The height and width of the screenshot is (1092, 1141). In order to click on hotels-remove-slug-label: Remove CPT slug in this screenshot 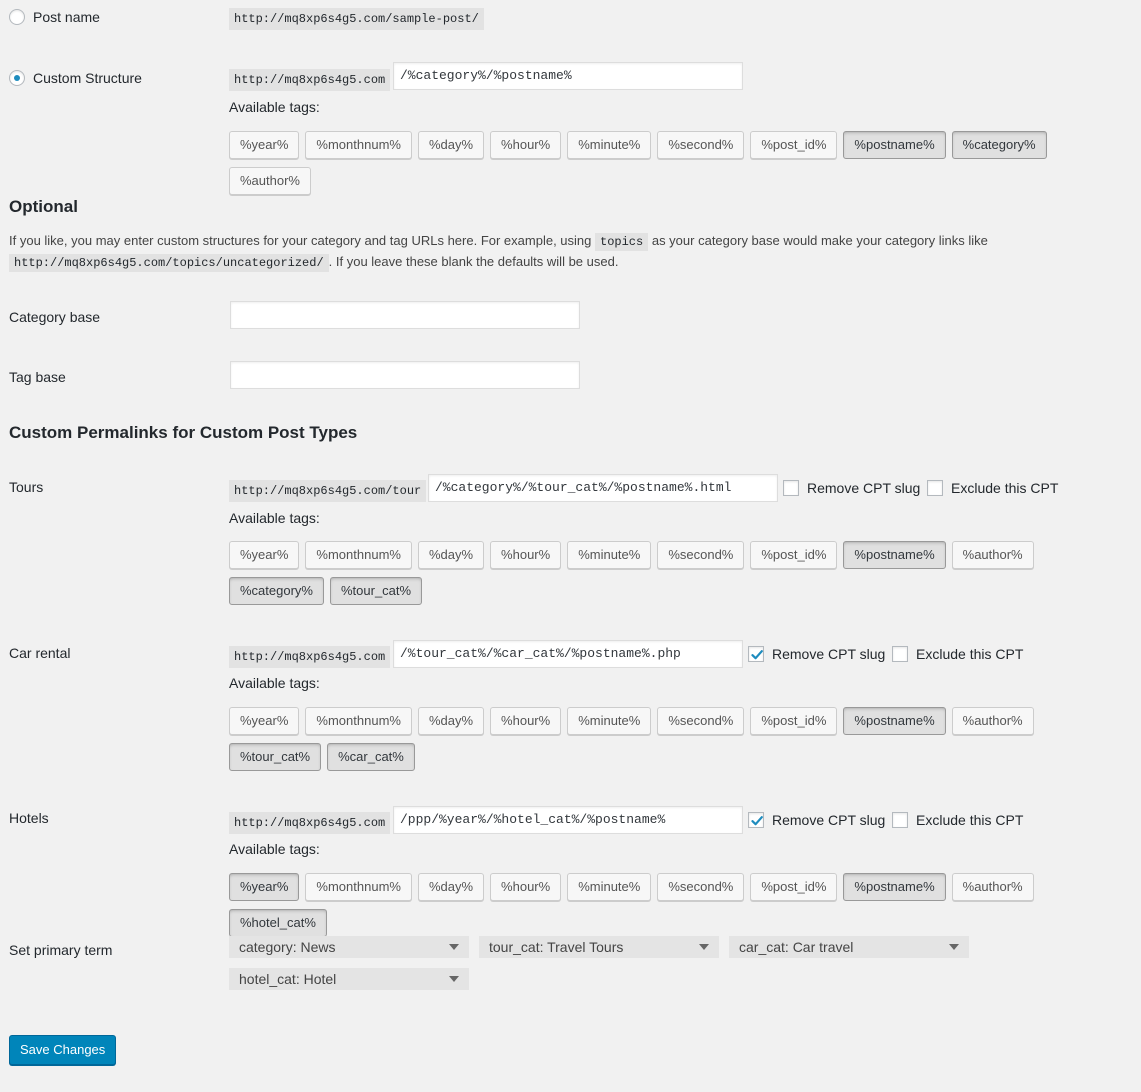, I will do `click(829, 820)`.